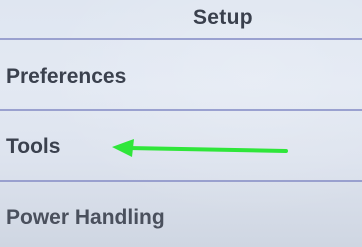 Image resolution: width=362 pixels, height=247 pixels. I want to click on menu-item-label: Power Handling, so click(85, 217).